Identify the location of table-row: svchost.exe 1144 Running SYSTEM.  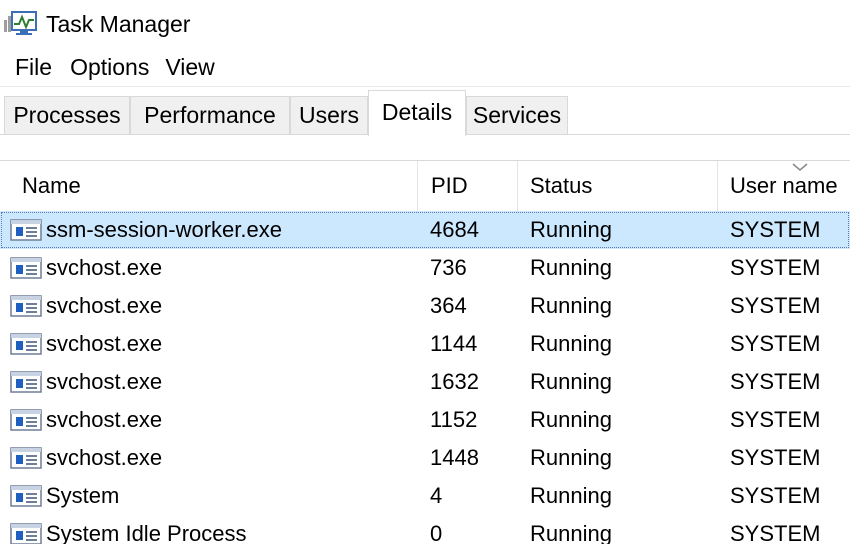
(425, 344).